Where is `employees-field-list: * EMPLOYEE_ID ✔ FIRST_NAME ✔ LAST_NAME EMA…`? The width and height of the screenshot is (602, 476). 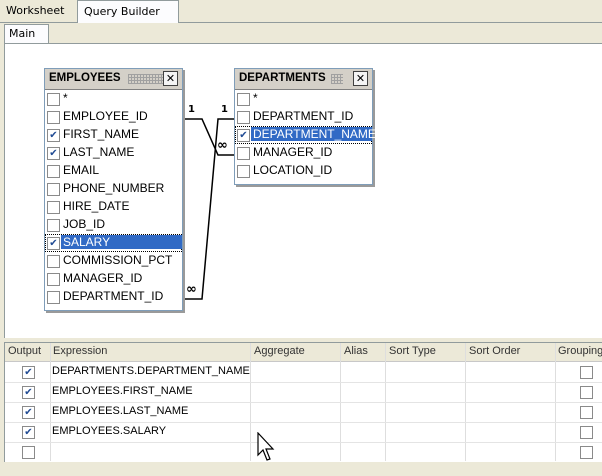
employees-field-list: * EMPLOYEE_ID ✔ FIRST_NAME ✔ LAST_NAME EMA… is located at coordinates (113, 198).